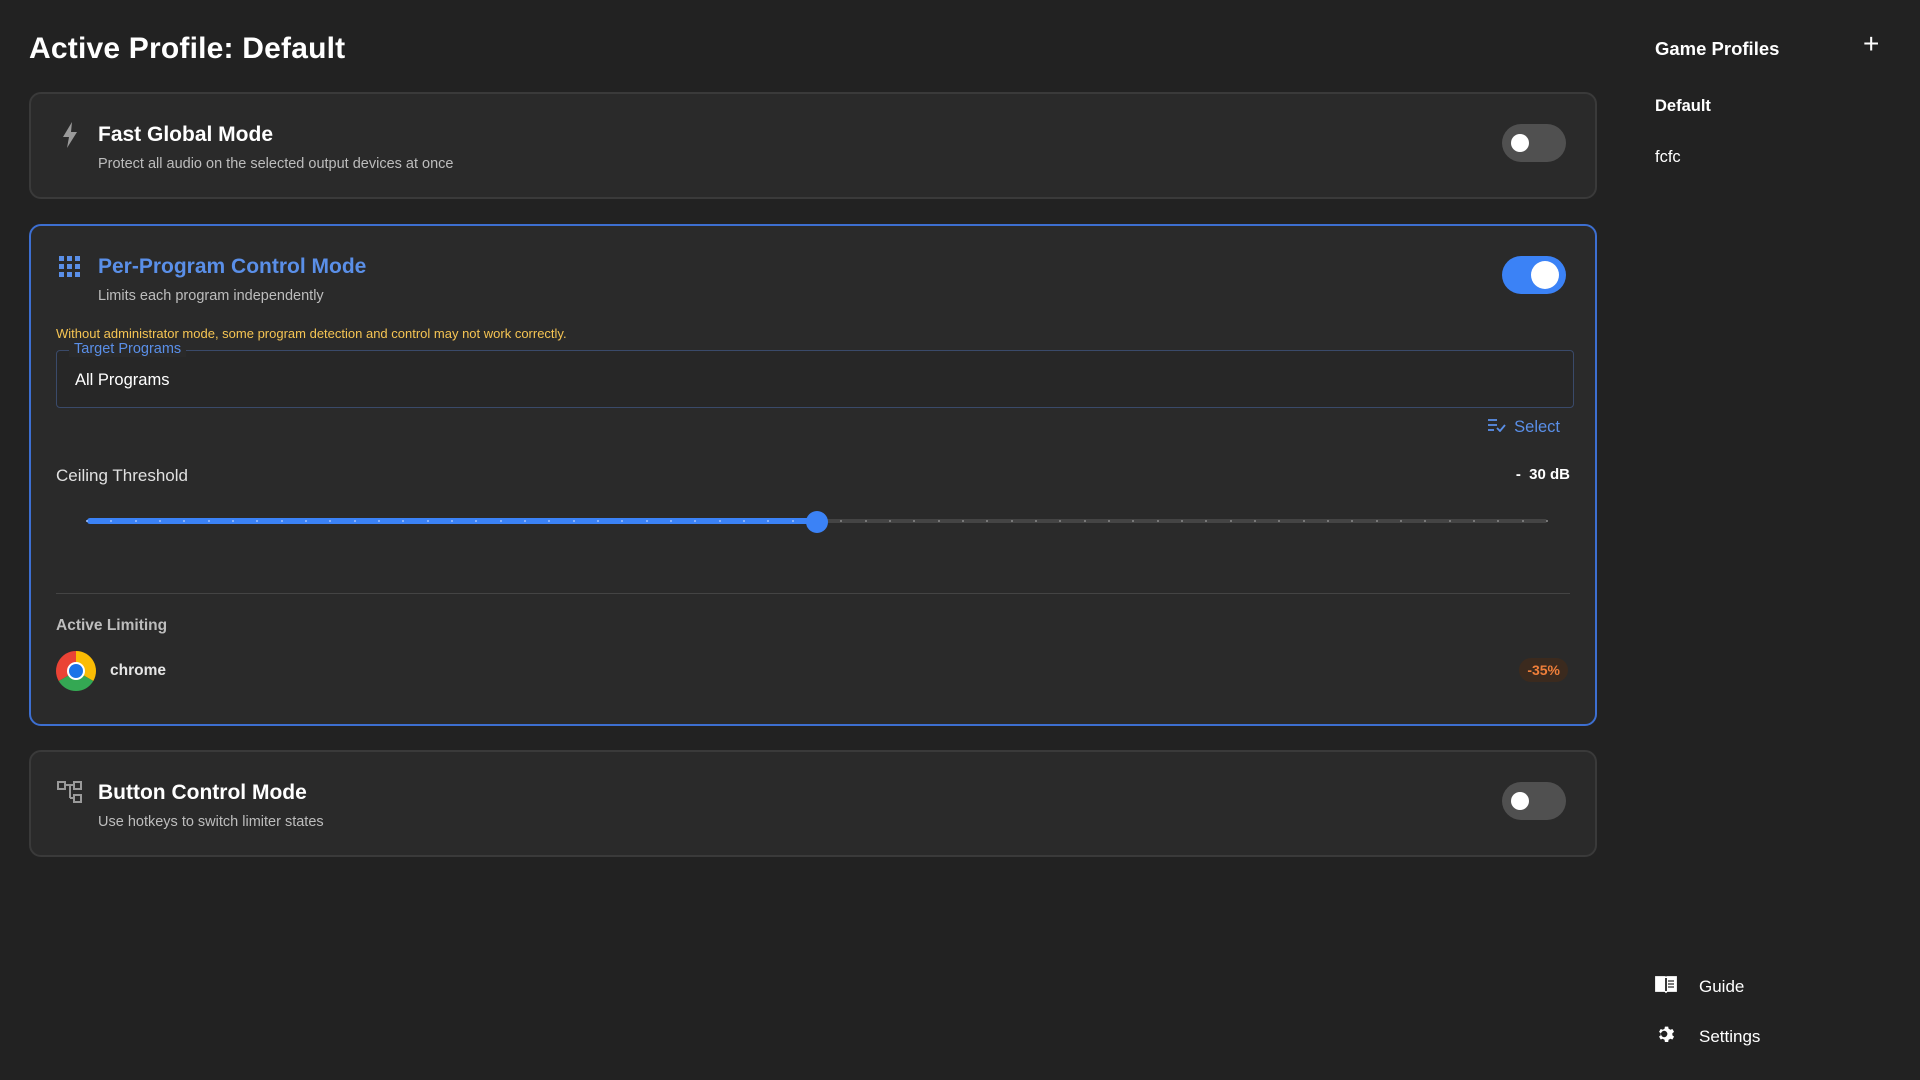  Describe the element at coordinates (815, 374) in the screenshot. I see `target-programs-field: Target Programs All Programs` at that location.